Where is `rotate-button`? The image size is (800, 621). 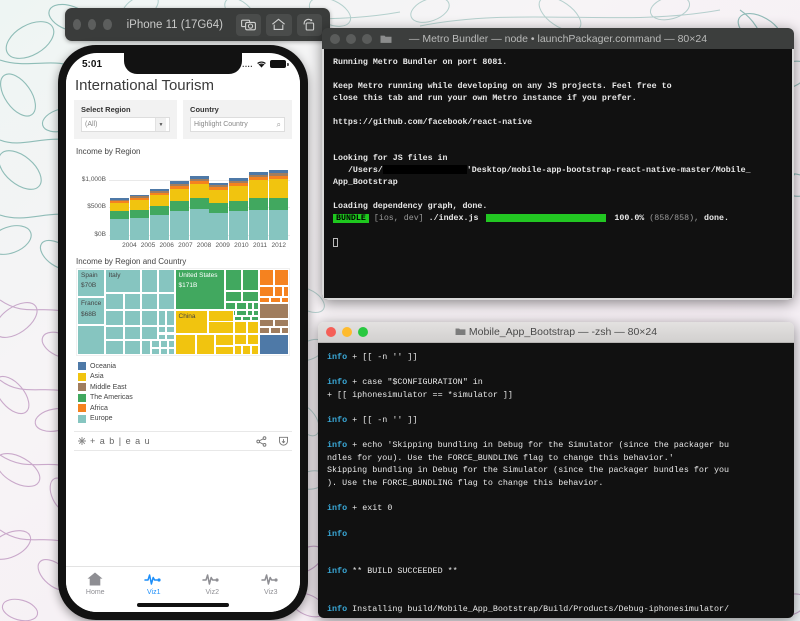 rotate-button is located at coordinates (309, 24).